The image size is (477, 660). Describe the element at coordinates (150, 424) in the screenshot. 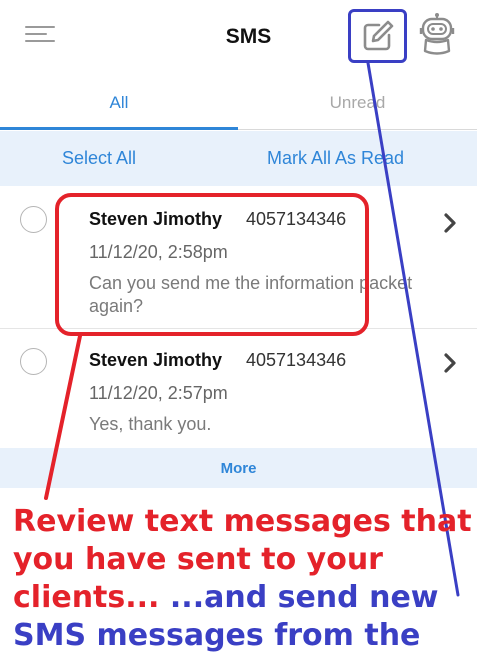

I see `message-body: Yes, thank you.` at that location.